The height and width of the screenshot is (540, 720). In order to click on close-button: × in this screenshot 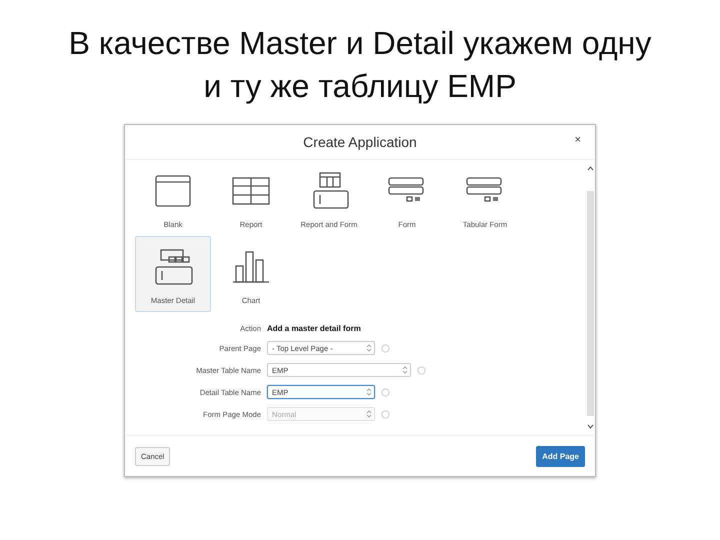, I will do `click(577, 140)`.